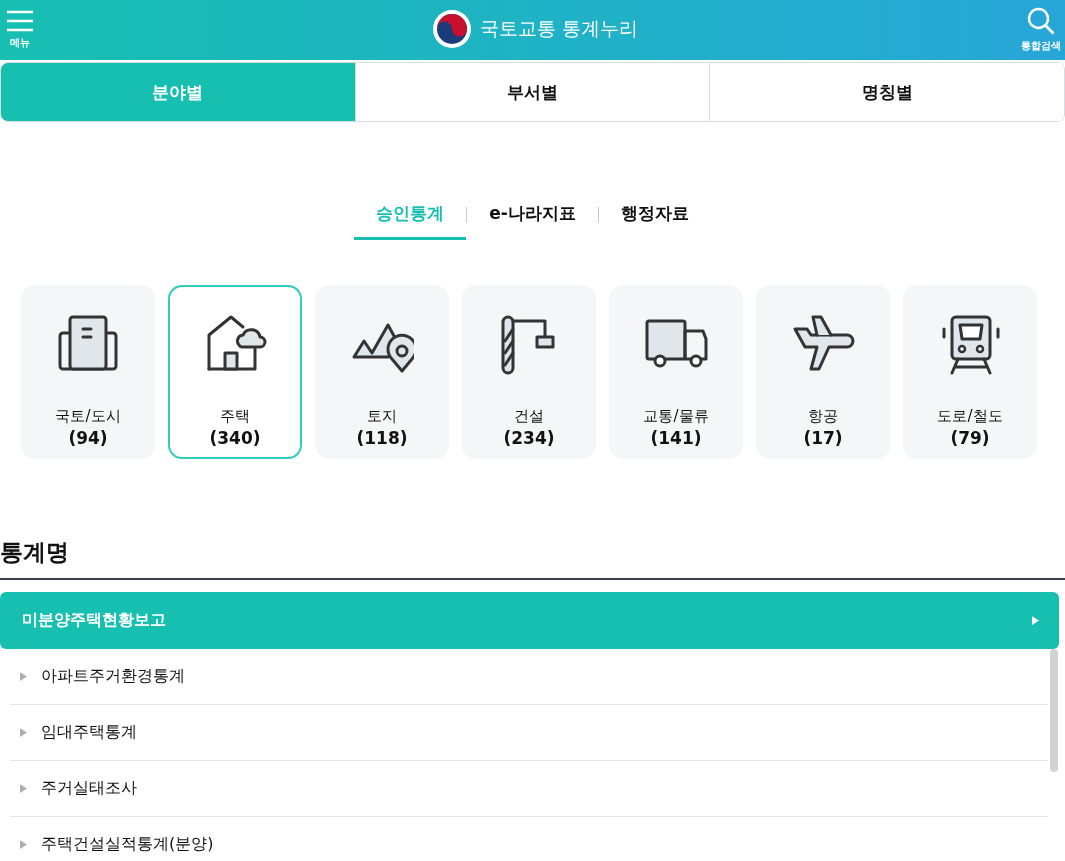 The height and width of the screenshot is (861, 1065). I want to click on search-icon, so click(1041, 21).